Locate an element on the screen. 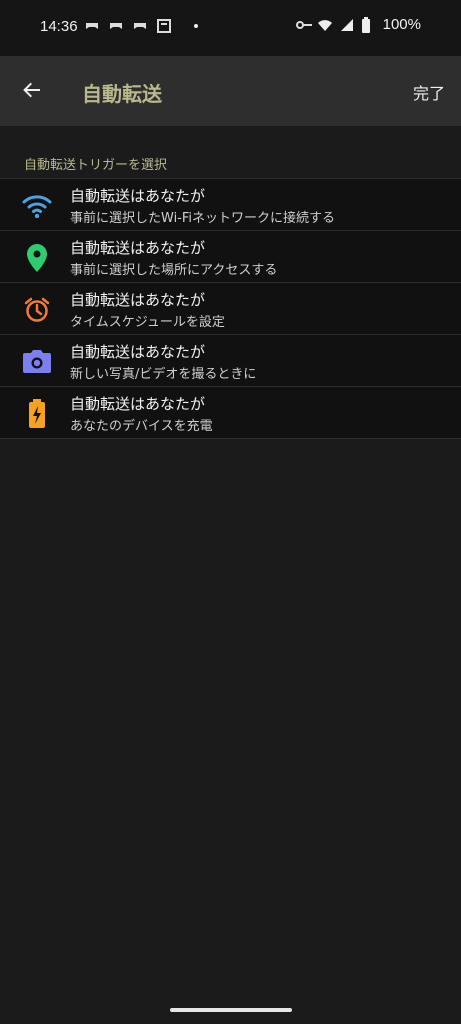 This screenshot has width=461, height=1024. notification-icons is located at coordinates (141, 26).